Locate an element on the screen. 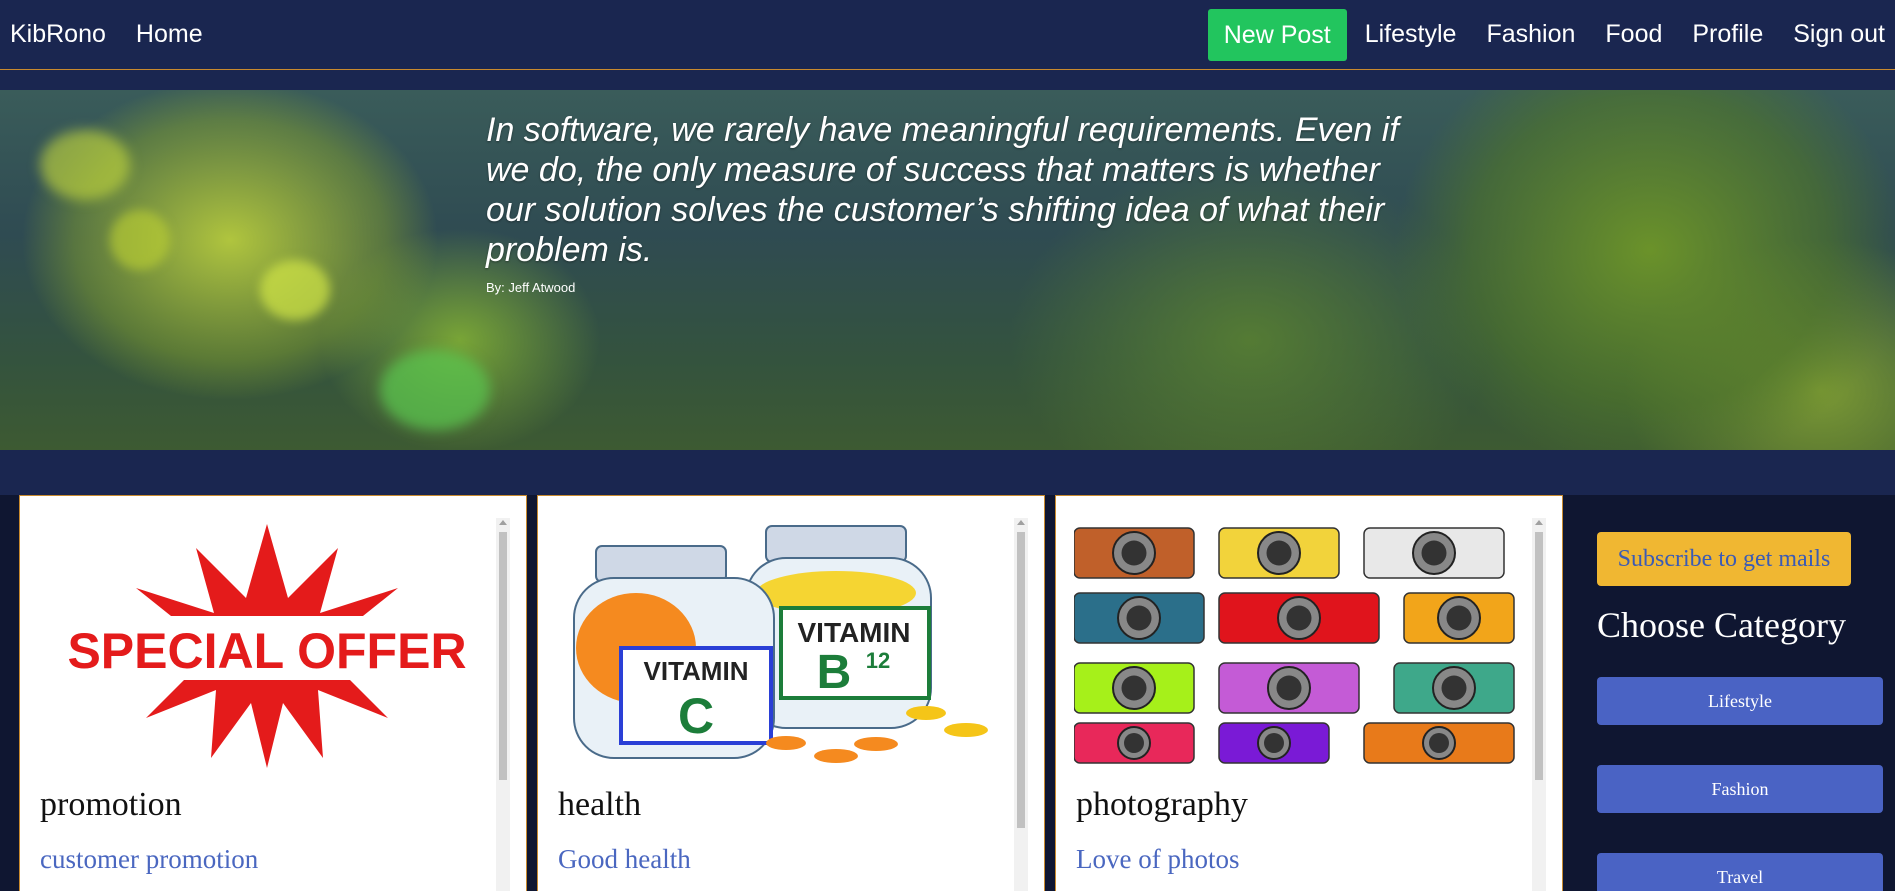  nav-link-food: Food is located at coordinates (1633, 34).